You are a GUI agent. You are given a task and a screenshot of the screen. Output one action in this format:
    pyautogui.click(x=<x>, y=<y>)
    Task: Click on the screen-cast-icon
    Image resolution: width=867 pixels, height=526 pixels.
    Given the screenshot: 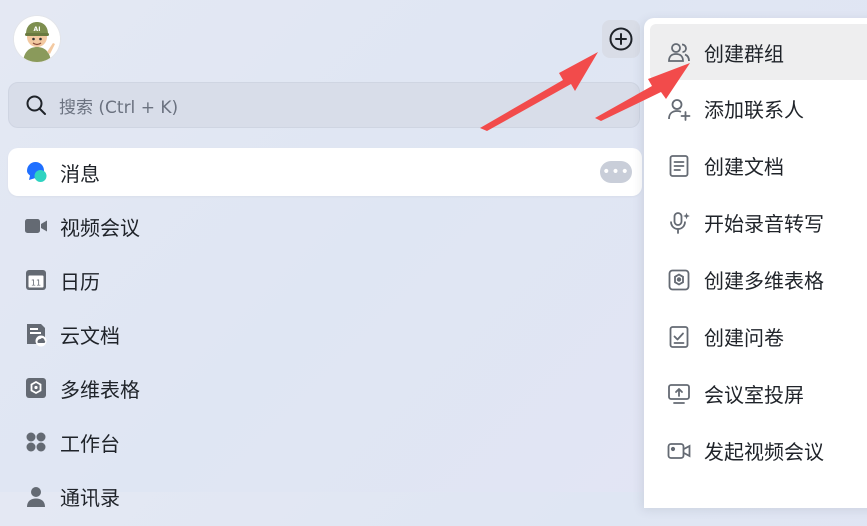 What is the action you would take?
    pyautogui.click(x=679, y=394)
    